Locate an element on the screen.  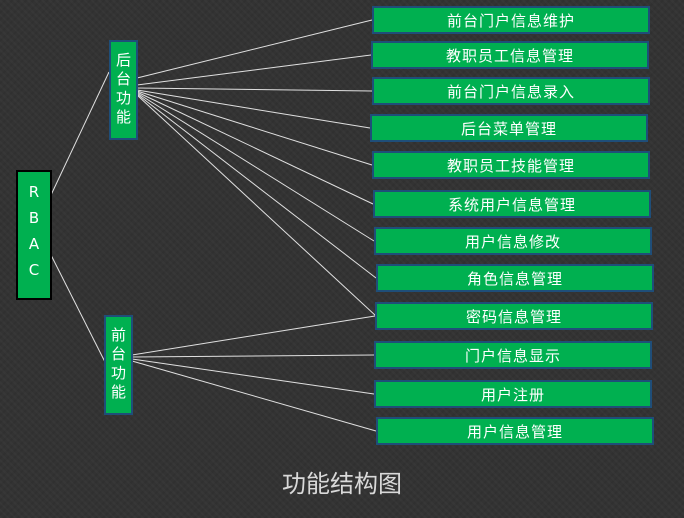
backend-item-menu-management: 后台菜单管理 is located at coordinates (509, 128).